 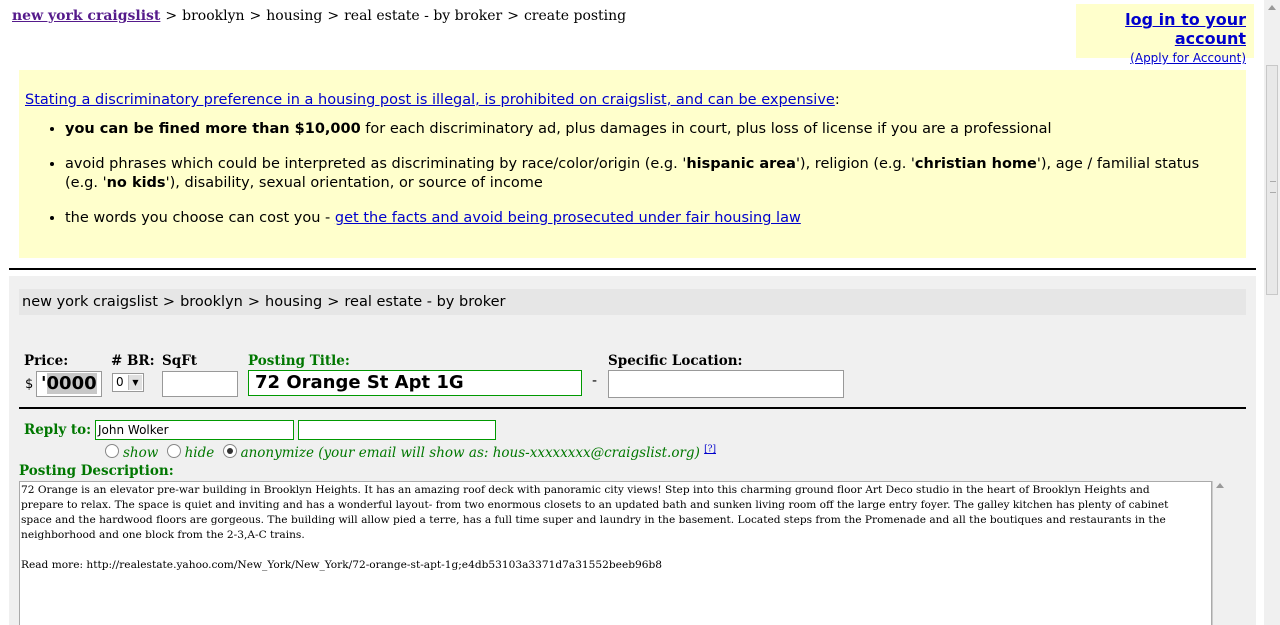 What do you see at coordinates (397, 430) in the screenshot?
I see `reply-email-input` at bounding box center [397, 430].